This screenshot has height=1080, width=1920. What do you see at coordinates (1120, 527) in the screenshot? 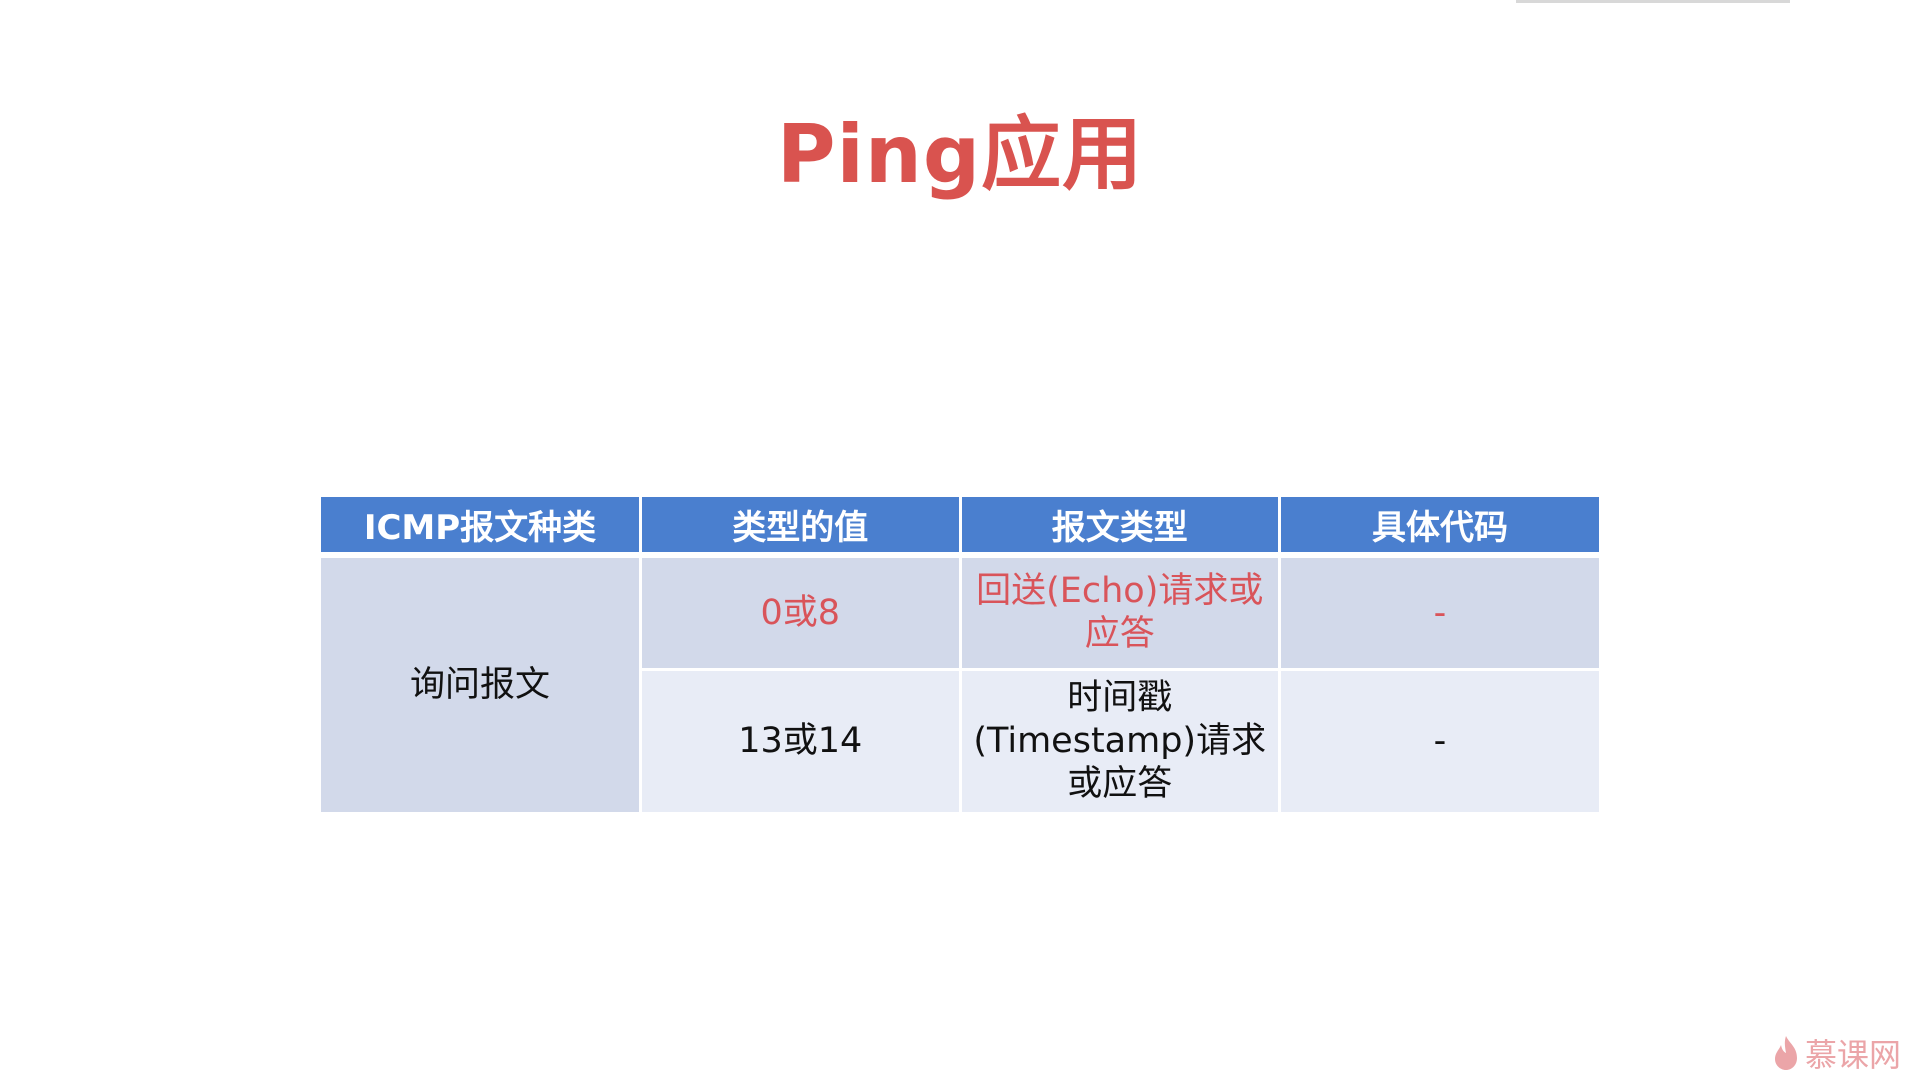
I see `header-cell: 报文类型` at bounding box center [1120, 527].